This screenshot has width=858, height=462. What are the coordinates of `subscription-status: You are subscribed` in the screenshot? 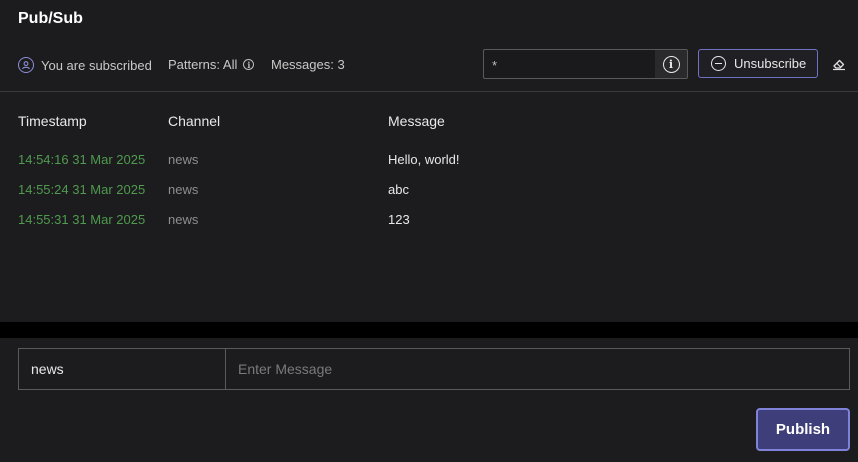 It's located at (85, 65).